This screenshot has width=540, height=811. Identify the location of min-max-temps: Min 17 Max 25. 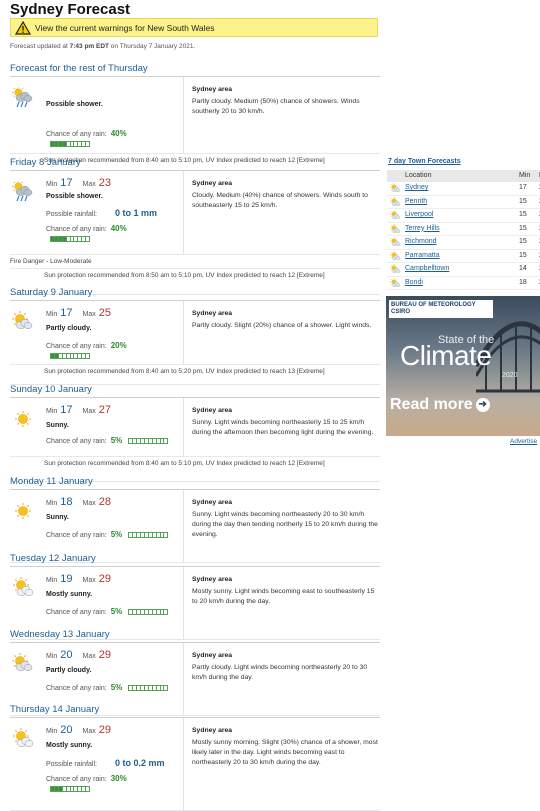
(78, 313).